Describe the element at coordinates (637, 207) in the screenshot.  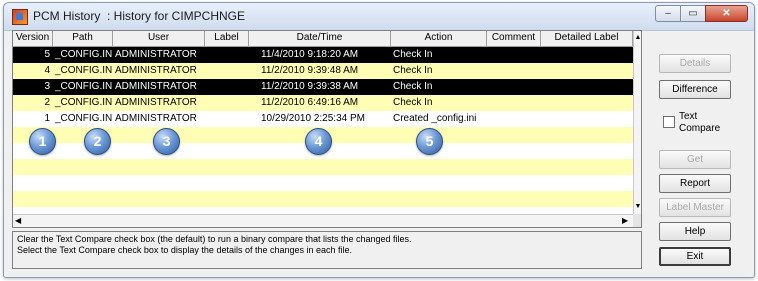
I see `scroll-down-arrow-icon: ▼` at that location.